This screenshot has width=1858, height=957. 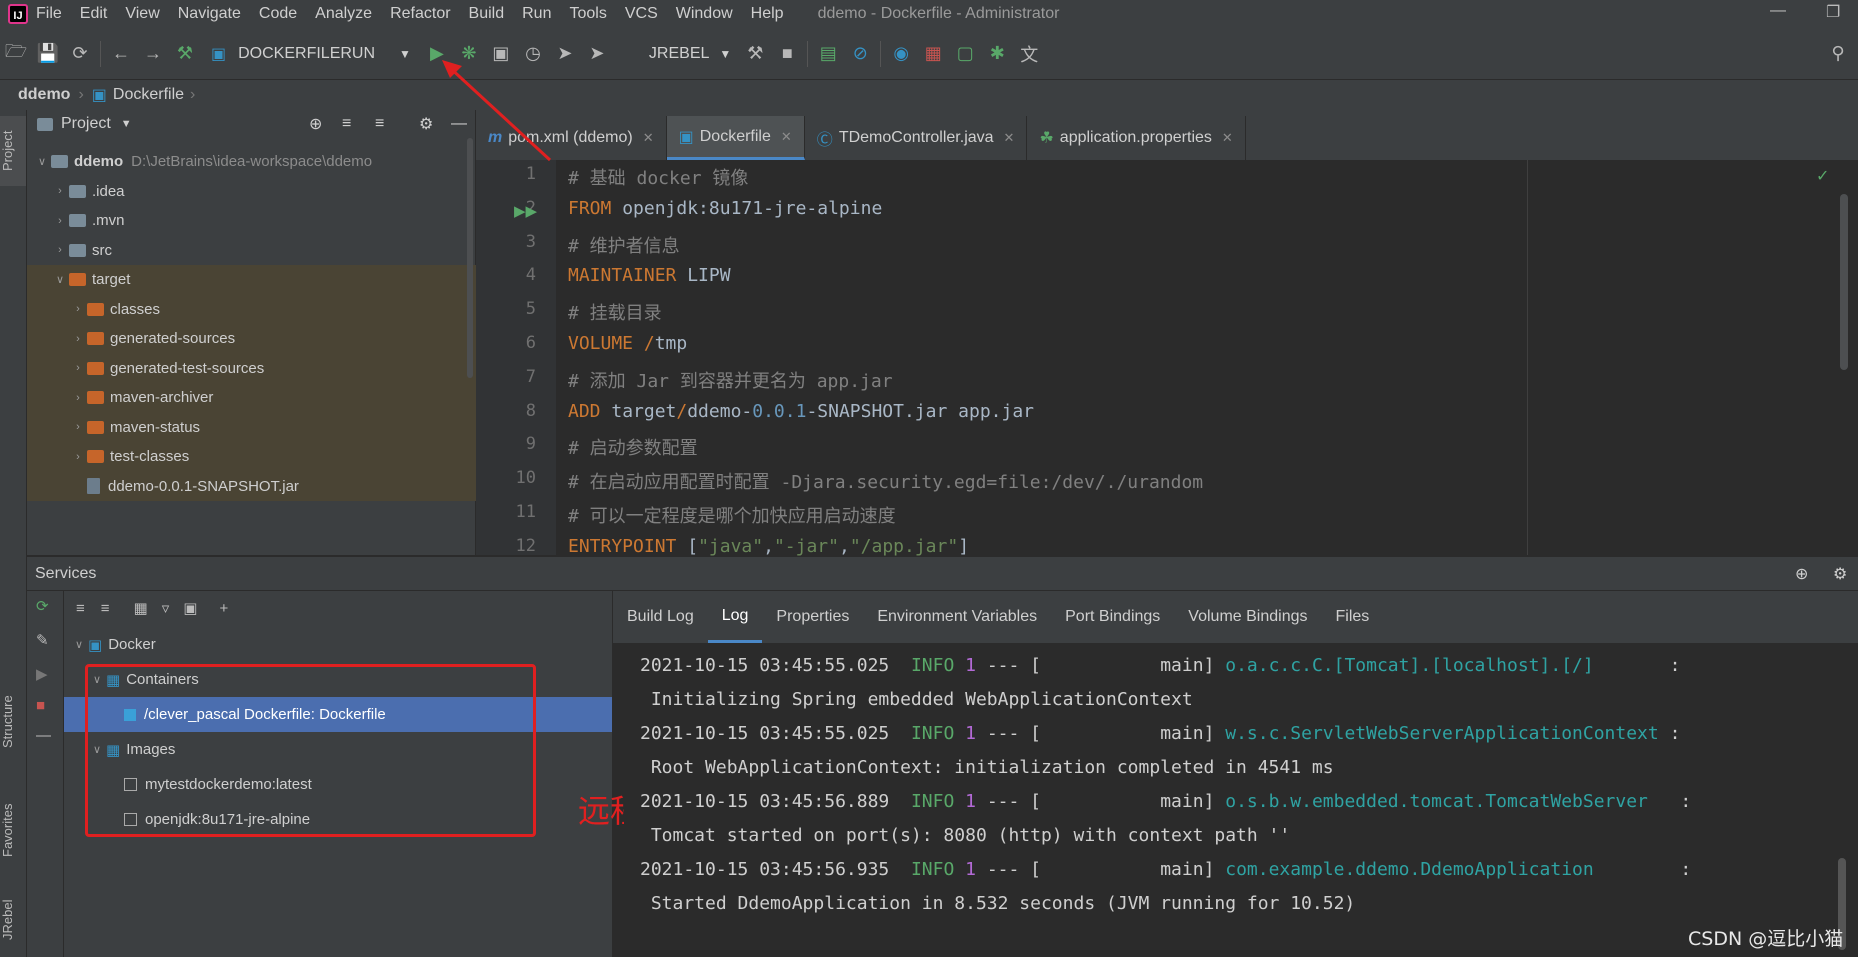 What do you see at coordinates (42, 606) in the screenshot?
I see `refresh-icon: ⟳` at bounding box center [42, 606].